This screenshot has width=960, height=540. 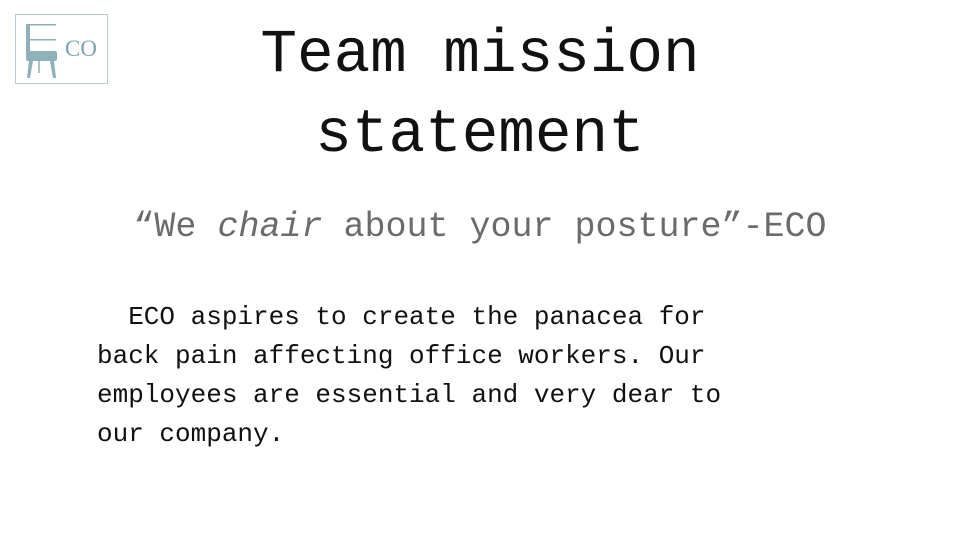 I want to click on body-line: employees are essential and very dear to, so click(x=409, y=395).